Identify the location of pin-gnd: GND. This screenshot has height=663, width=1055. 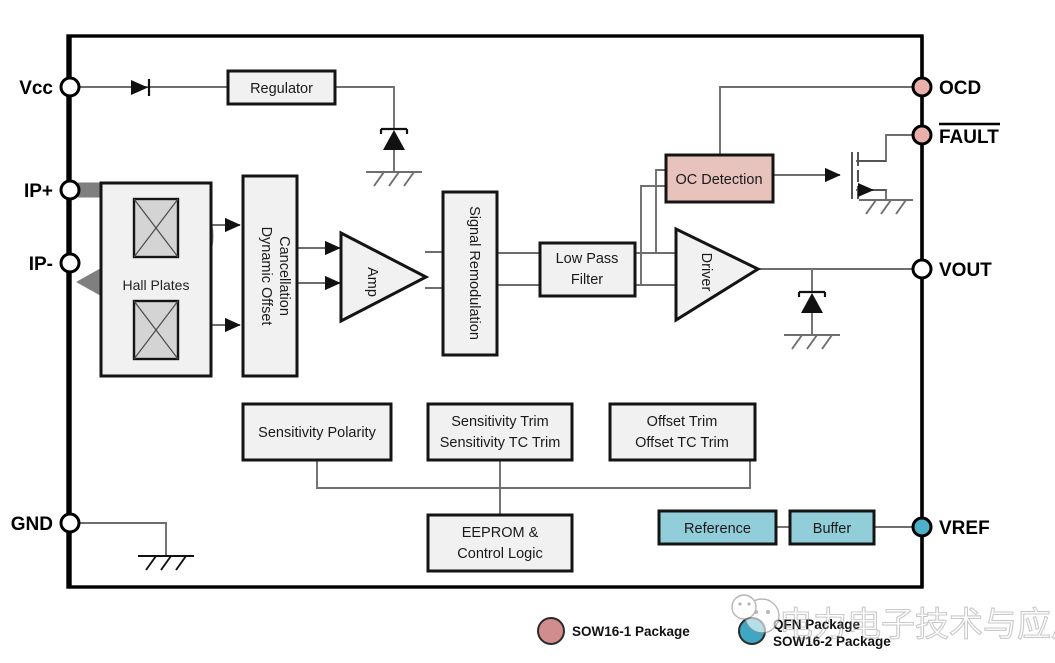
(46, 523).